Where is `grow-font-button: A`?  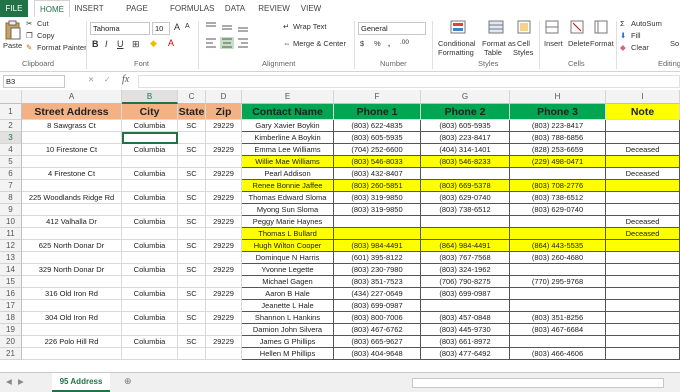
grow-font-button: A is located at coordinates (177, 27).